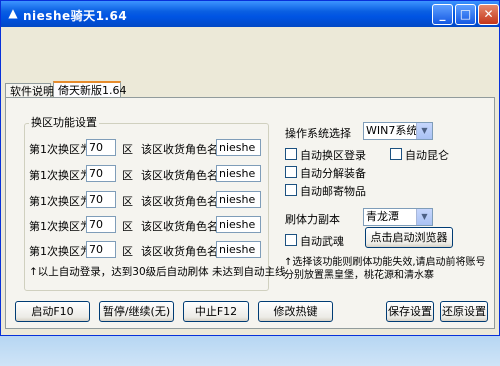 The height and width of the screenshot is (366, 500). Describe the element at coordinates (295, 311) in the screenshot. I see `modify-hotkey-button: 修改热键` at that location.